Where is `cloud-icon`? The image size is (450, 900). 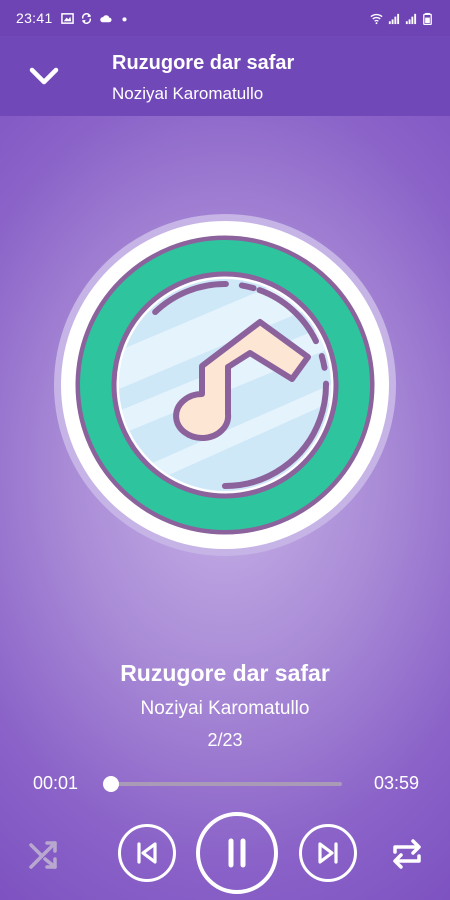 cloud-icon is located at coordinates (105, 18).